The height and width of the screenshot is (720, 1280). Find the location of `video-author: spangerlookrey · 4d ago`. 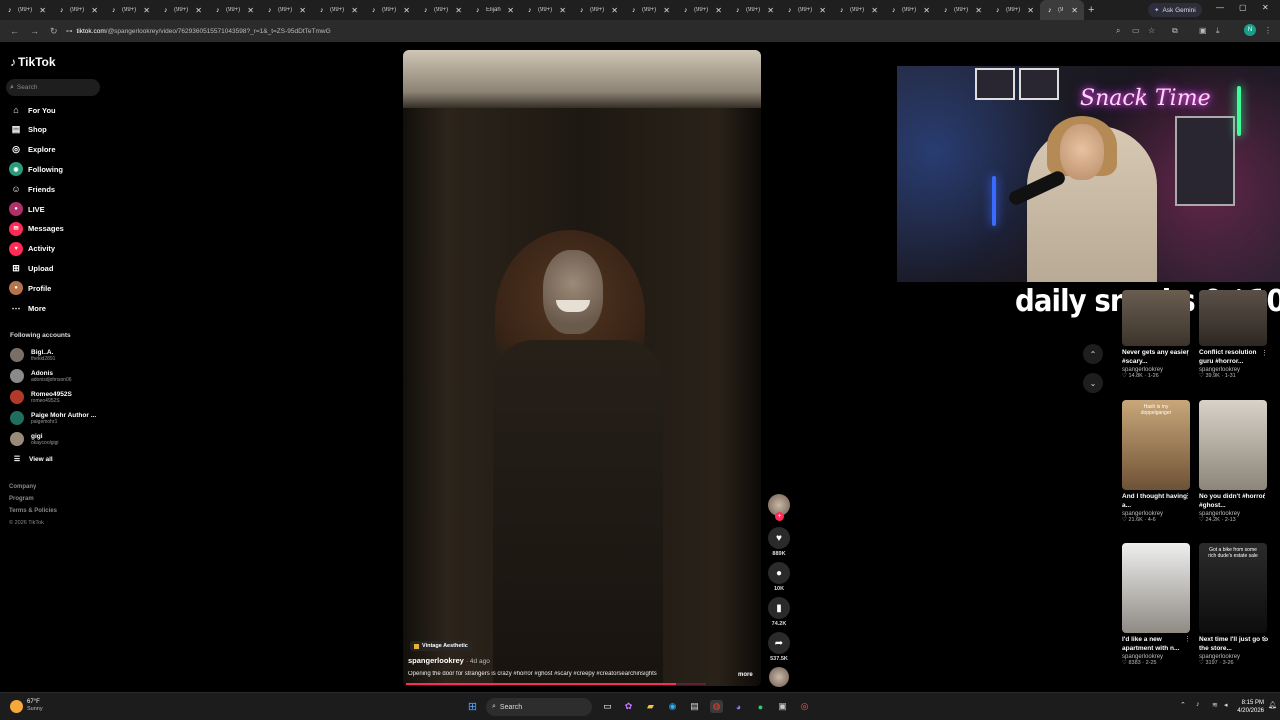

video-author: spangerlookrey · 4d ago is located at coordinates (449, 660).